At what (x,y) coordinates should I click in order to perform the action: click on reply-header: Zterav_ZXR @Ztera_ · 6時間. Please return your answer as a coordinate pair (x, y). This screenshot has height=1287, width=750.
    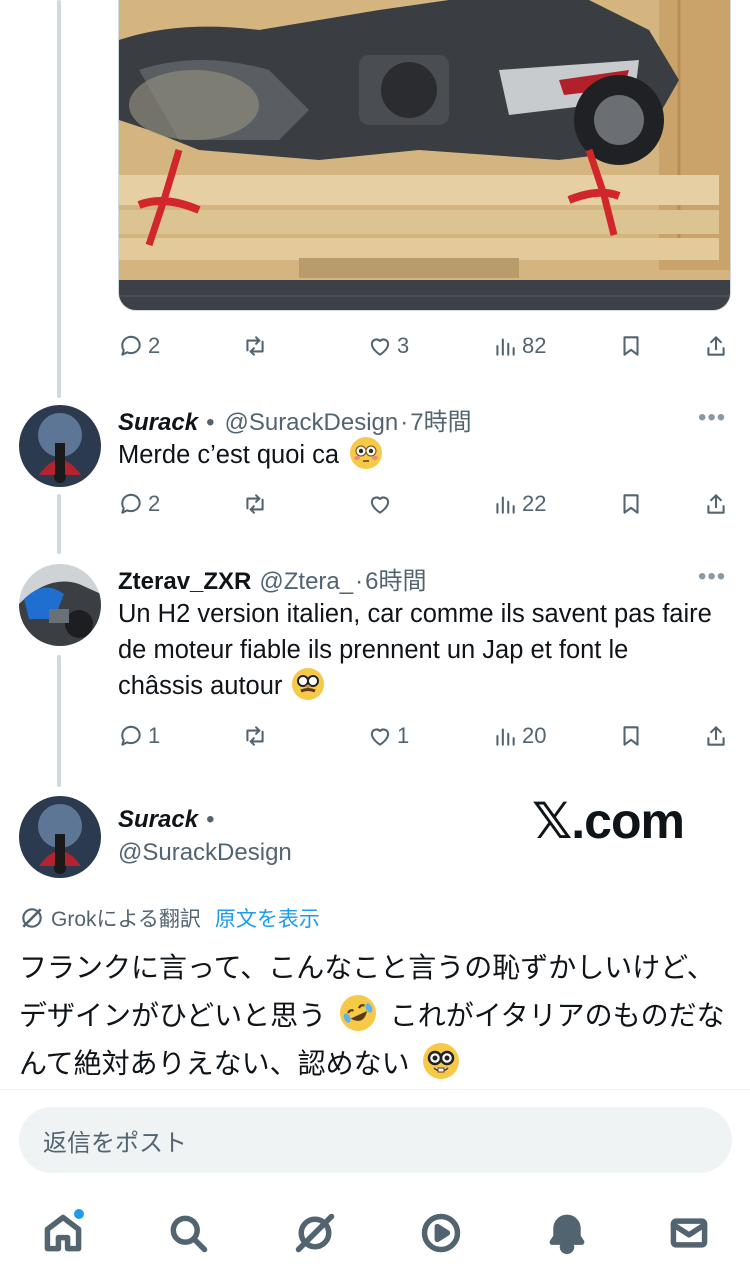
    Looking at the image, I should click on (272, 578).